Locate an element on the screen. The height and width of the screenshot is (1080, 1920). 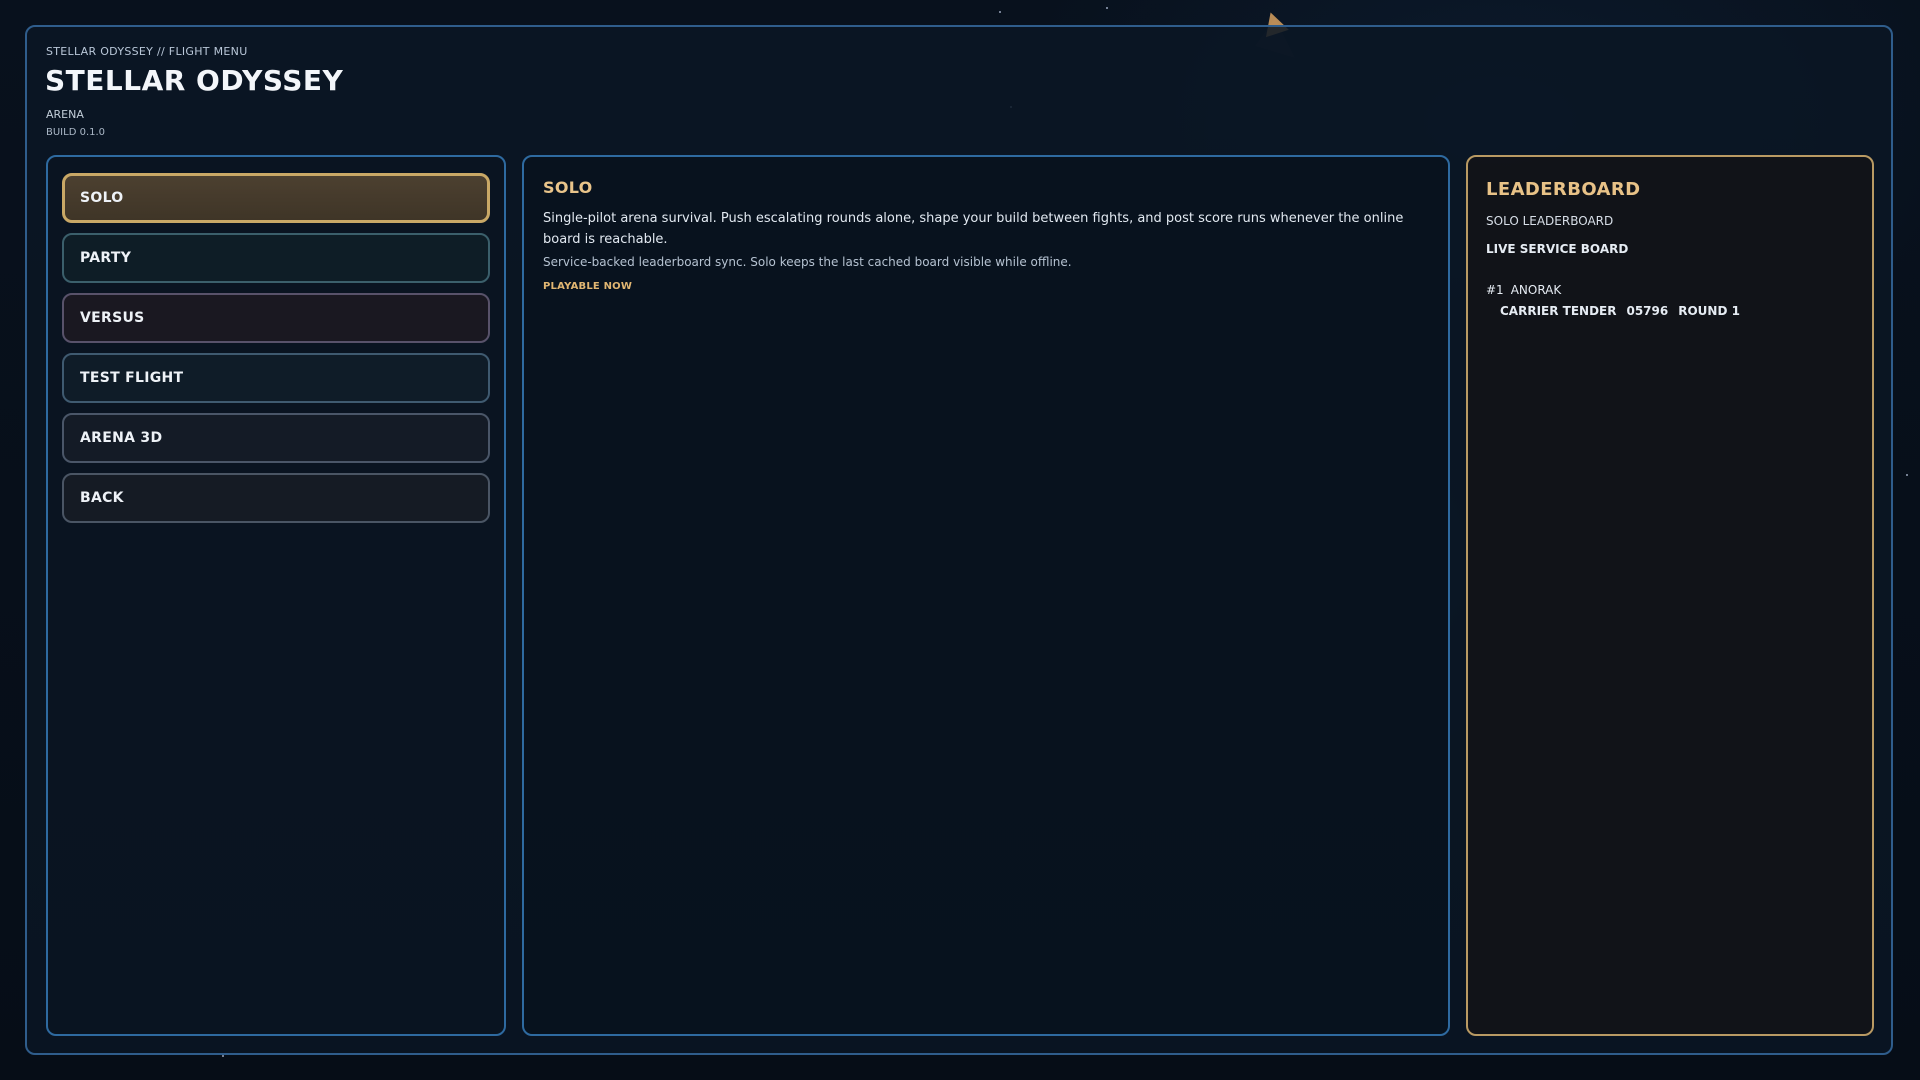
detail-title: SOLO is located at coordinates (568, 187).